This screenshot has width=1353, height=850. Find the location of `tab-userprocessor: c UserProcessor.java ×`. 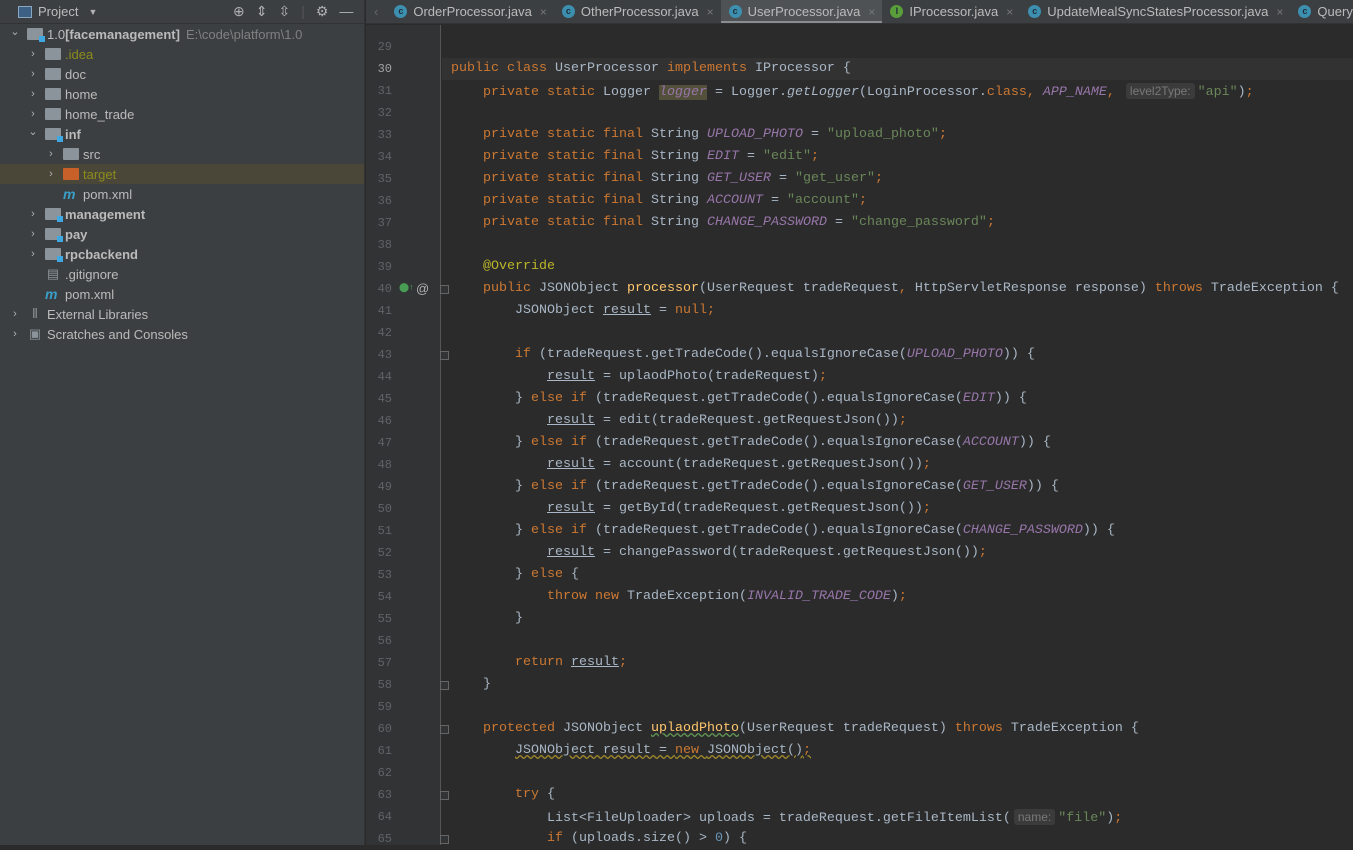

tab-userprocessor: c UserProcessor.java × is located at coordinates (801, 11).